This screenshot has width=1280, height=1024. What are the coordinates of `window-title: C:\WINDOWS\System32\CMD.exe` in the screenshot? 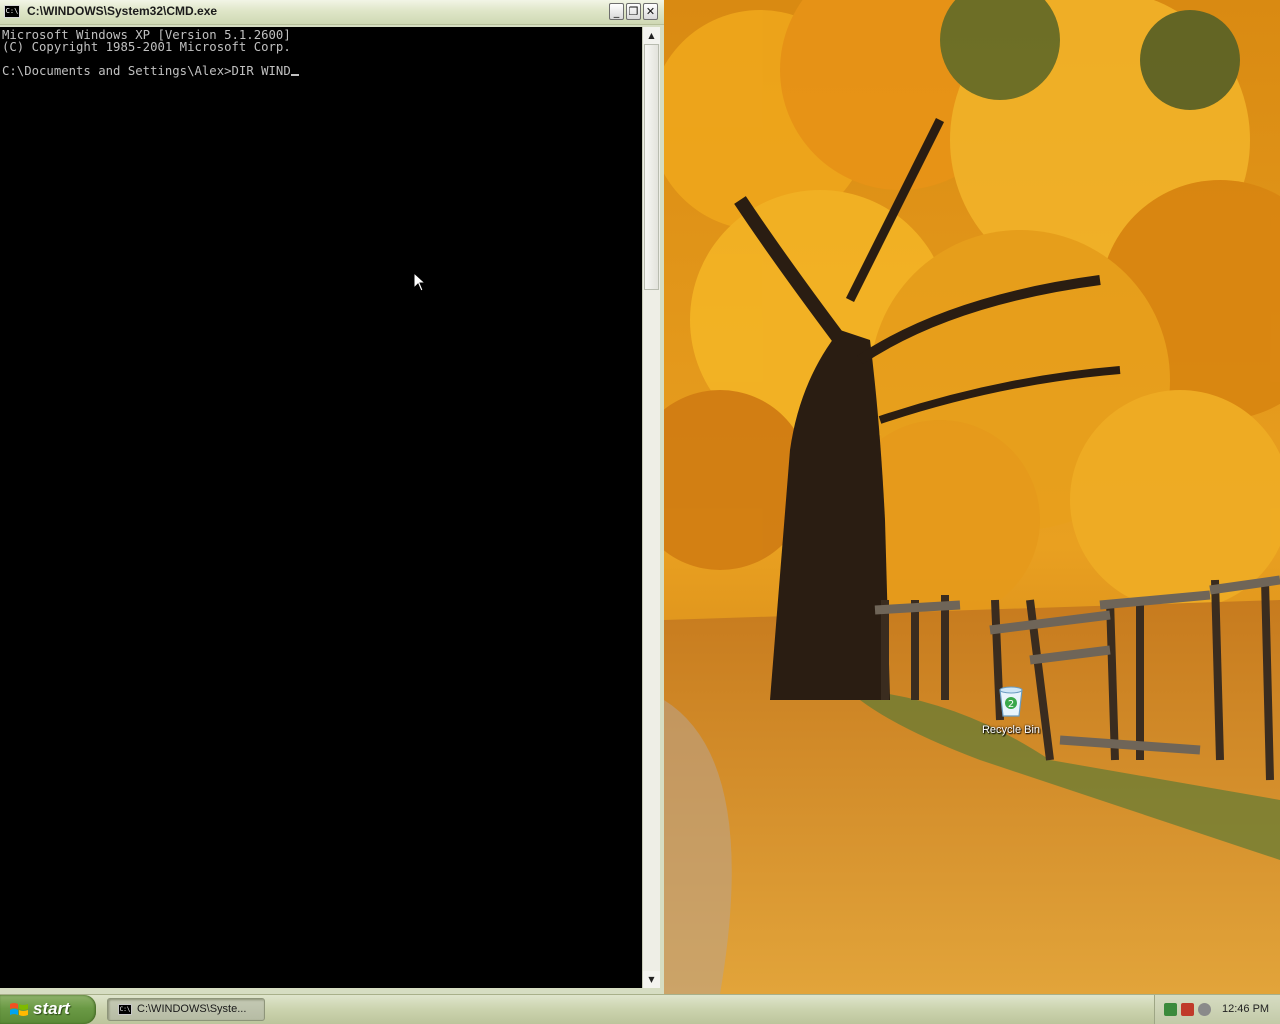 It's located at (122, 11).